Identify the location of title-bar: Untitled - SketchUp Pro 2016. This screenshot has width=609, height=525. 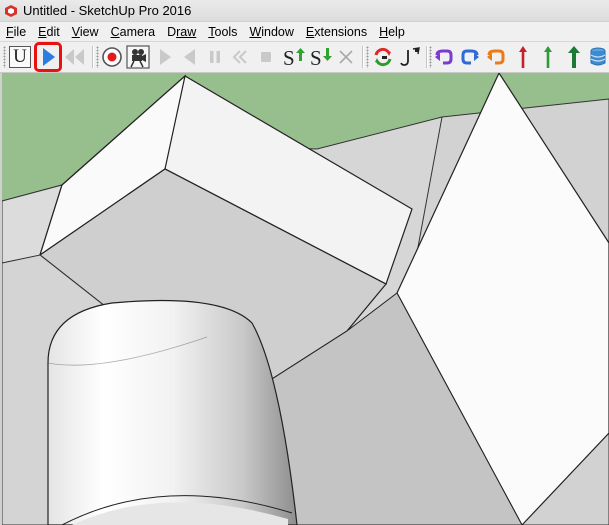
(304, 11).